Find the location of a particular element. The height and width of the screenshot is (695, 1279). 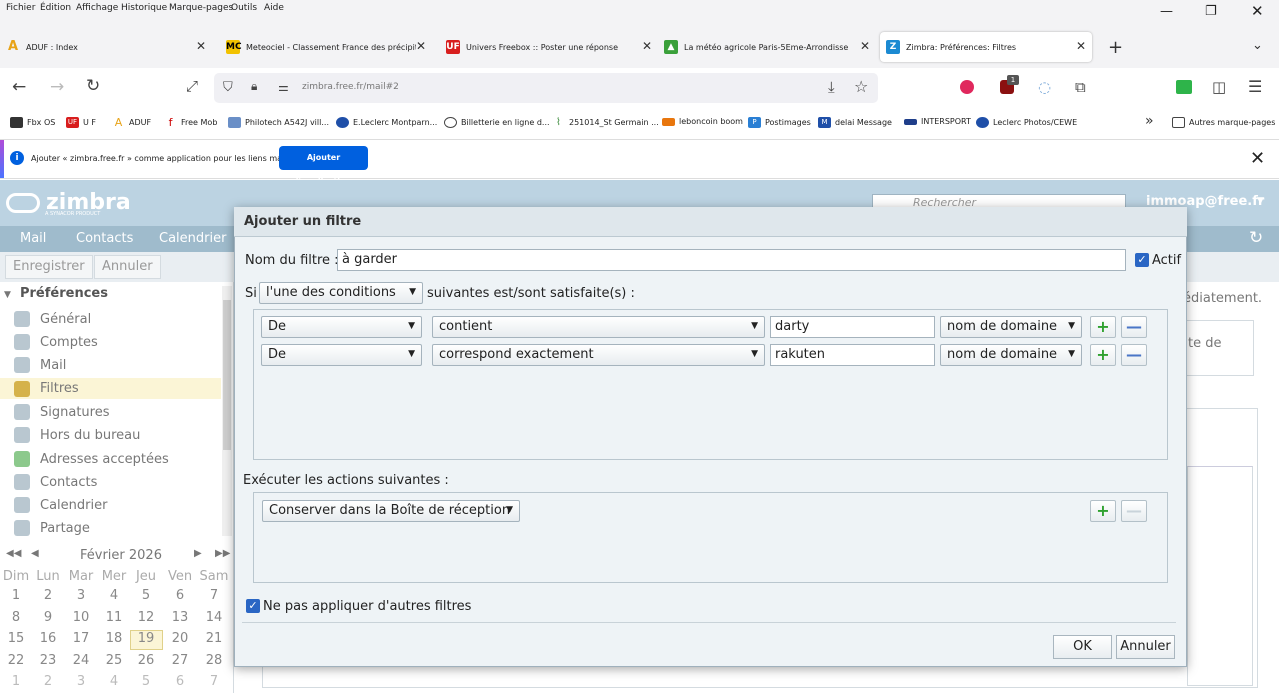

menu-outils: Outils is located at coordinates (244, 8).